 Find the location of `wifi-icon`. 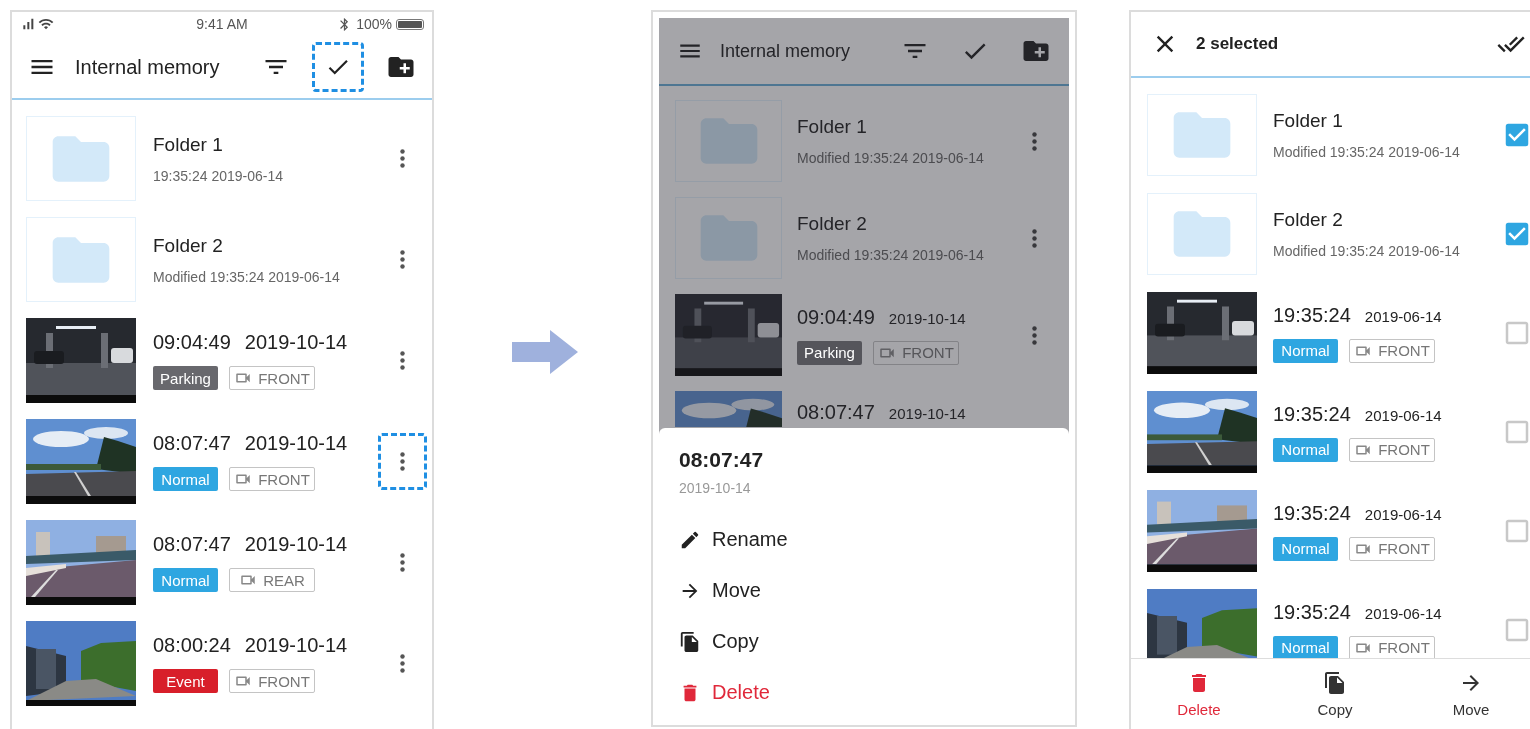

wifi-icon is located at coordinates (46, 24).